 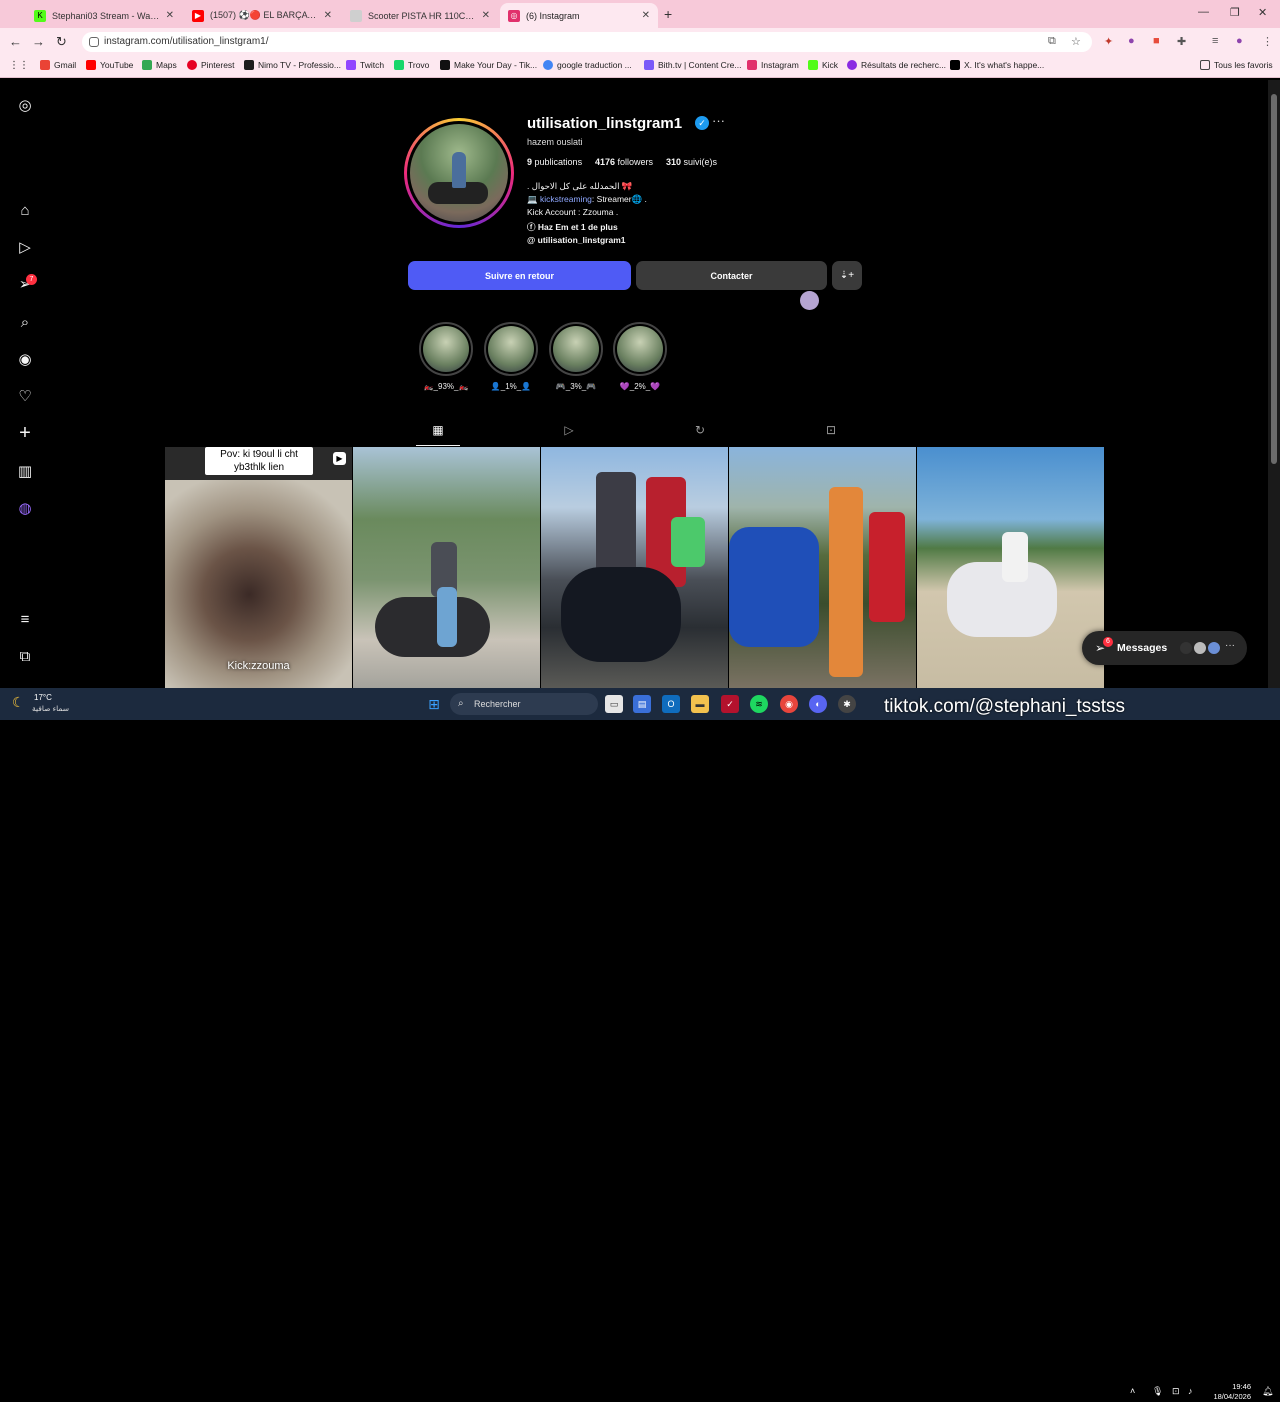 I want to click on taskbar-clock: 19:46 18/04/2026, so click(x=1228, y=1392).